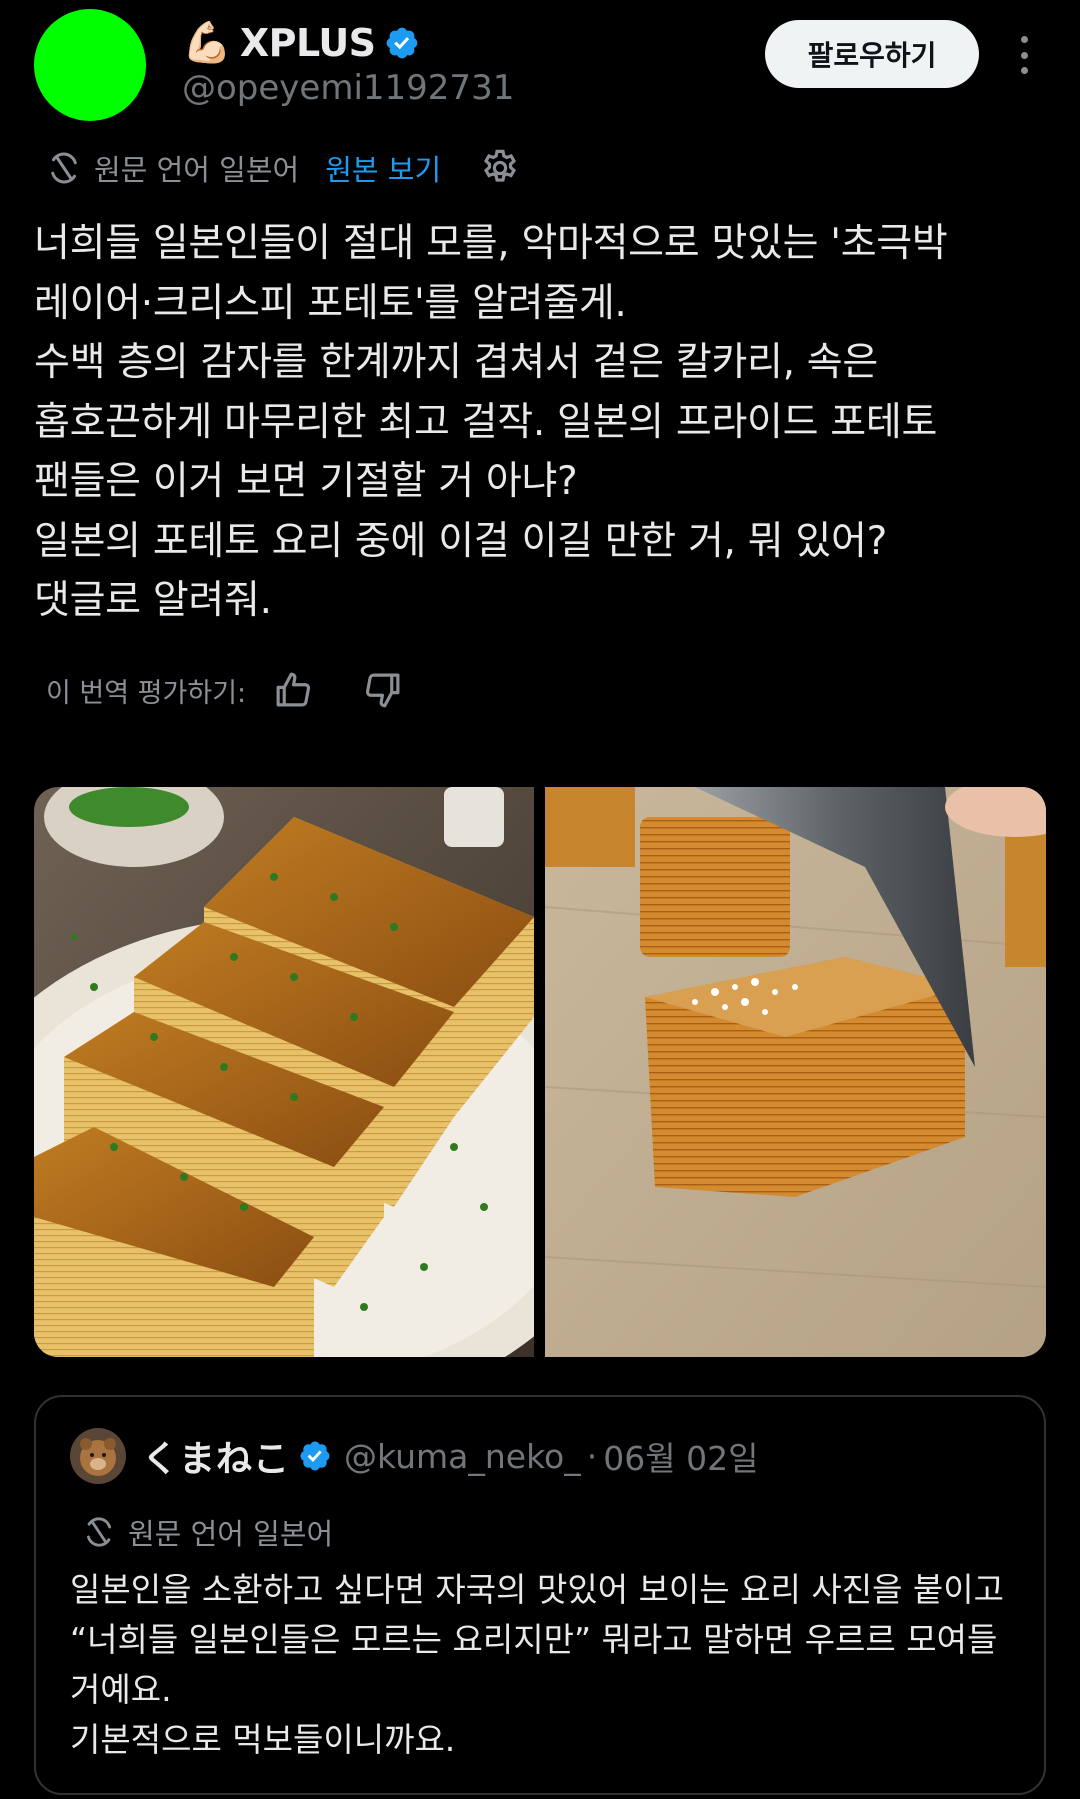 This screenshot has width=1080, height=1799. What do you see at coordinates (534, 1639) in the screenshot?
I see `quoted-text-line: “너희들 일본인들은 모르는 요리지만” 뭐라고 말하면 우르르 모여들` at bounding box center [534, 1639].